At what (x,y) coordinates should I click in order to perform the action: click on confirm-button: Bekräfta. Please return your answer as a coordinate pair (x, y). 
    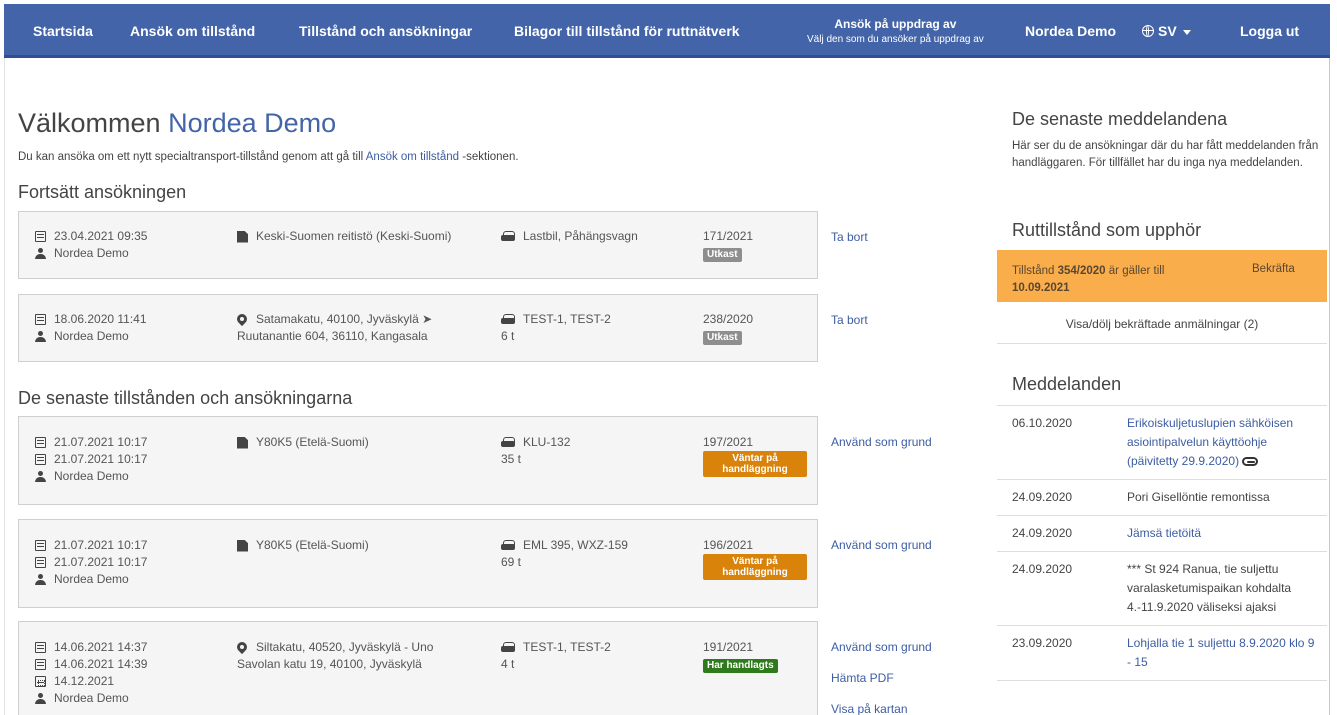
    Looking at the image, I should click on (1273, 269).